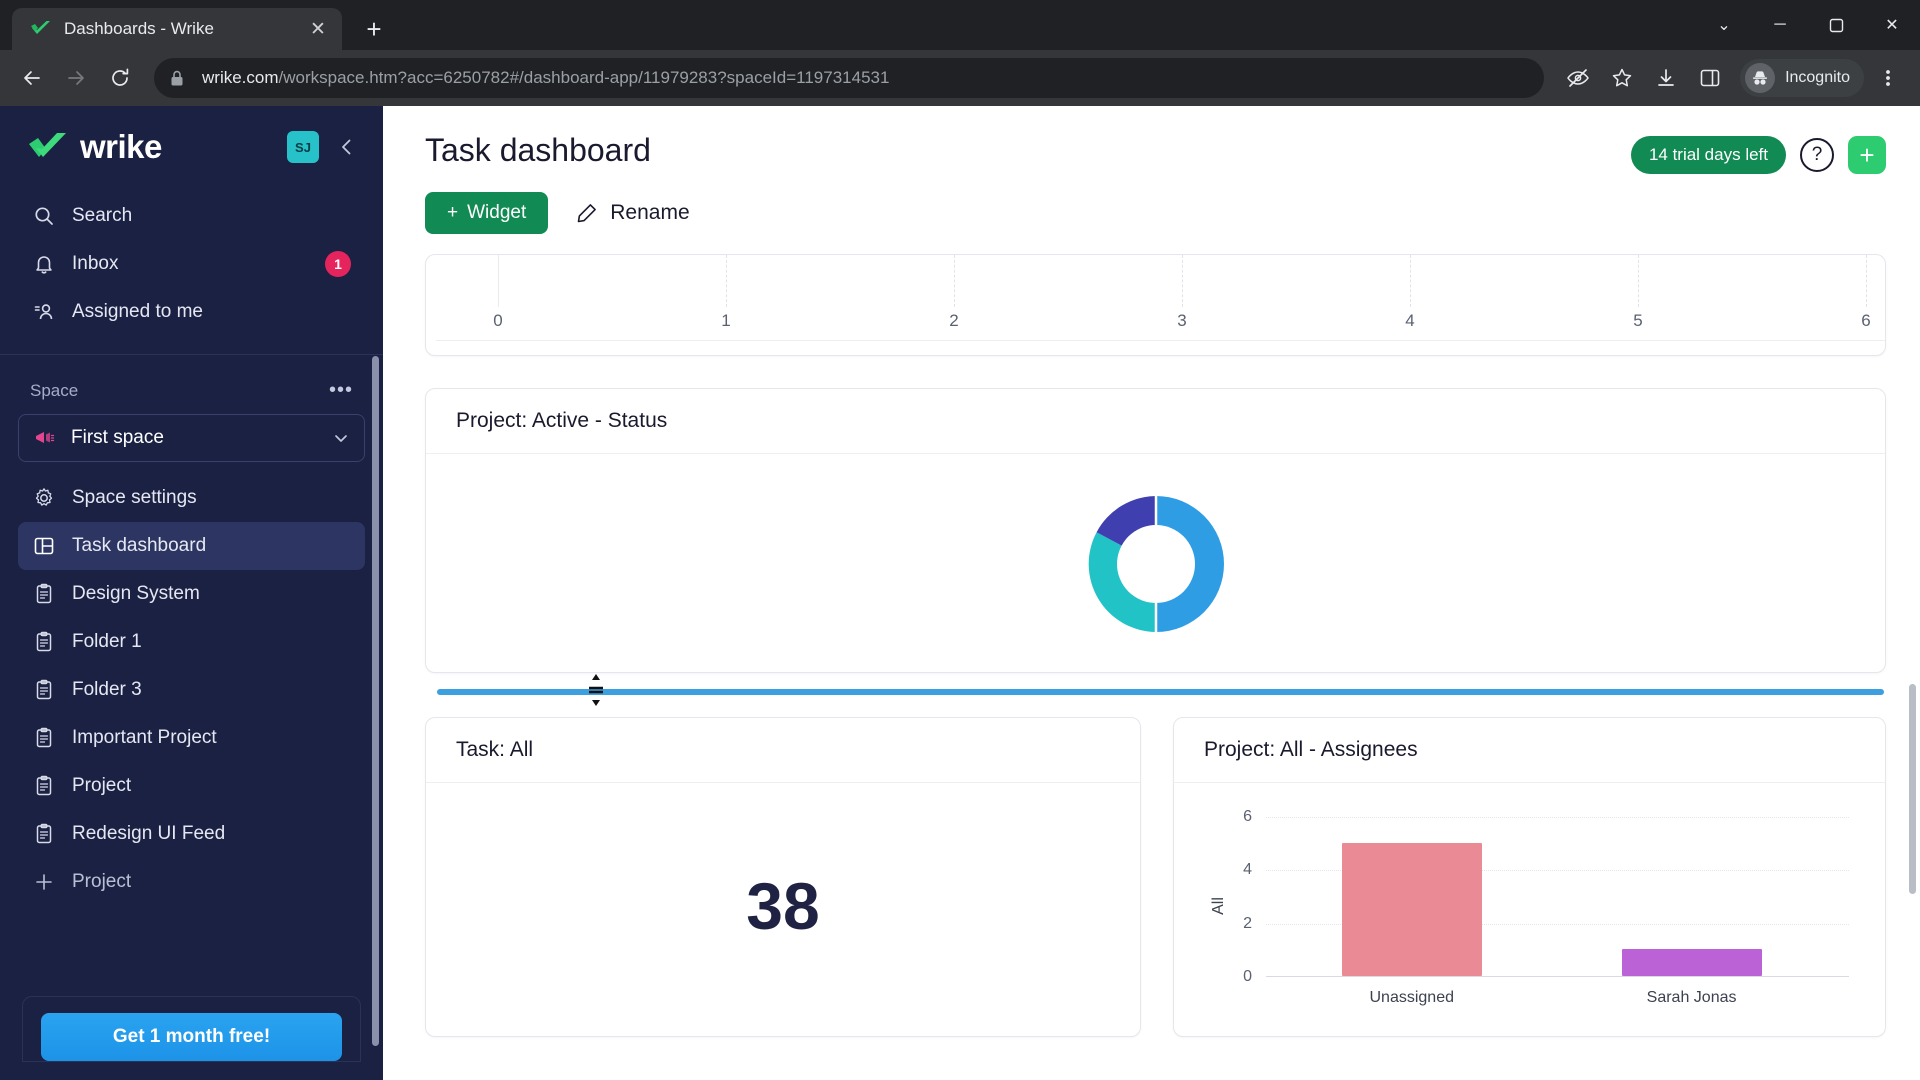  What do you see at coordinates (318, 29) in the screenshot?
I see `close-icon: ✕` at bounding box center [318, 29].